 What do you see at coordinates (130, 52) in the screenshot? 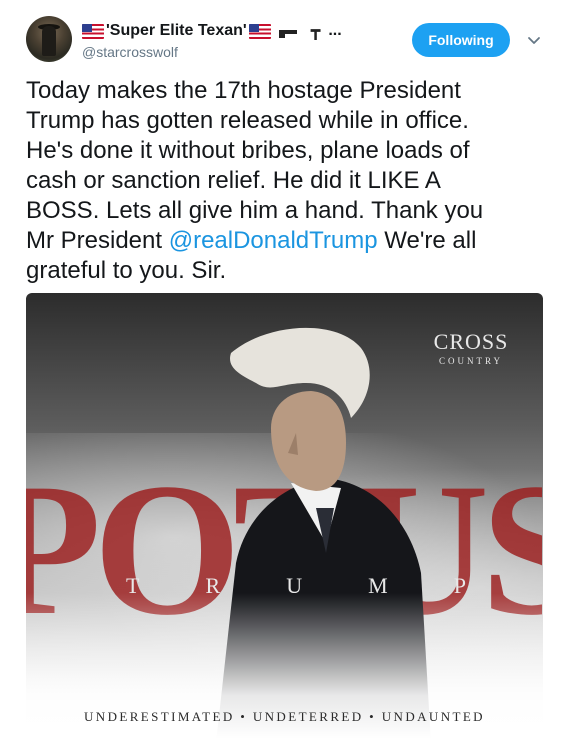
I see `user-handle: @starcrosswolf` at bounding box center [130, 52].